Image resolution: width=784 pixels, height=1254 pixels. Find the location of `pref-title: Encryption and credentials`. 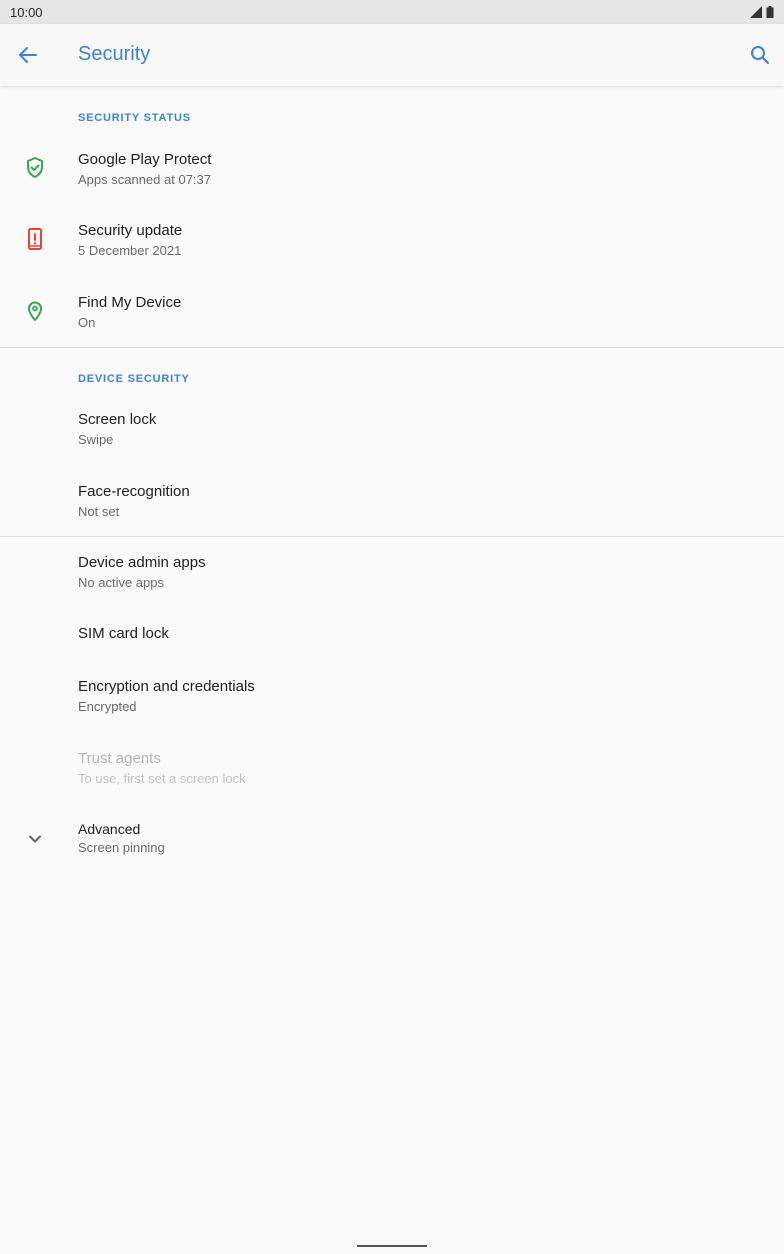

pref-title: Encryption and credentials is located at coordinates (166, 686).